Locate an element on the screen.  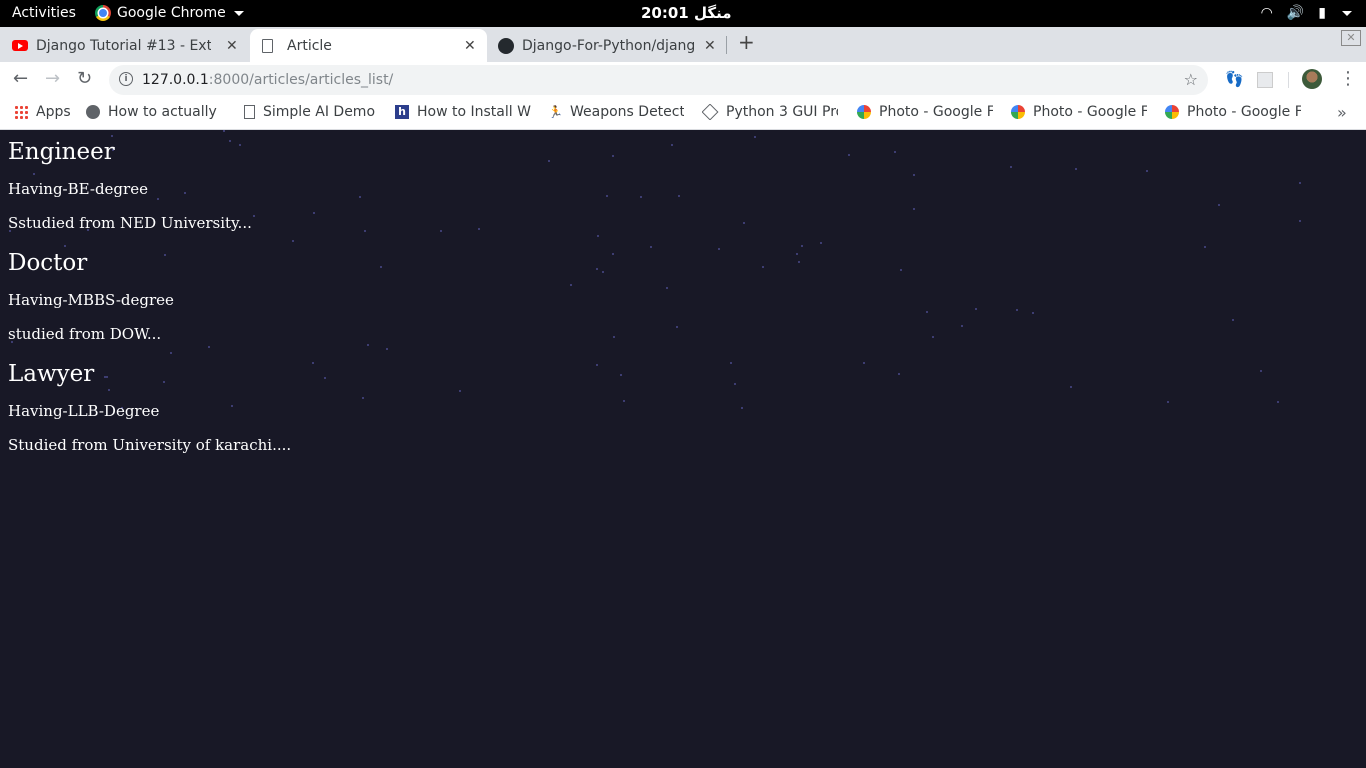
bookmark-star-icon: ☆ is located at coordinates (1191, 79).